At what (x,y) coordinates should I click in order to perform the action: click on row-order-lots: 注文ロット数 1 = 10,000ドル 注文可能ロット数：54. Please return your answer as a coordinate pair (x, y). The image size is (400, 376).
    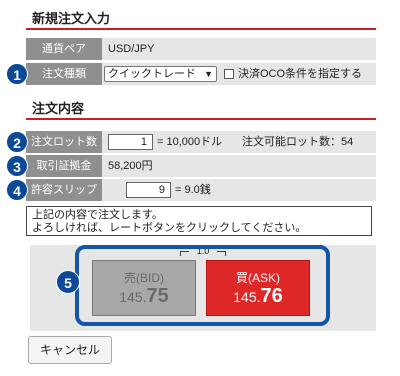
    Looking at the image, I should click on (201, 142).